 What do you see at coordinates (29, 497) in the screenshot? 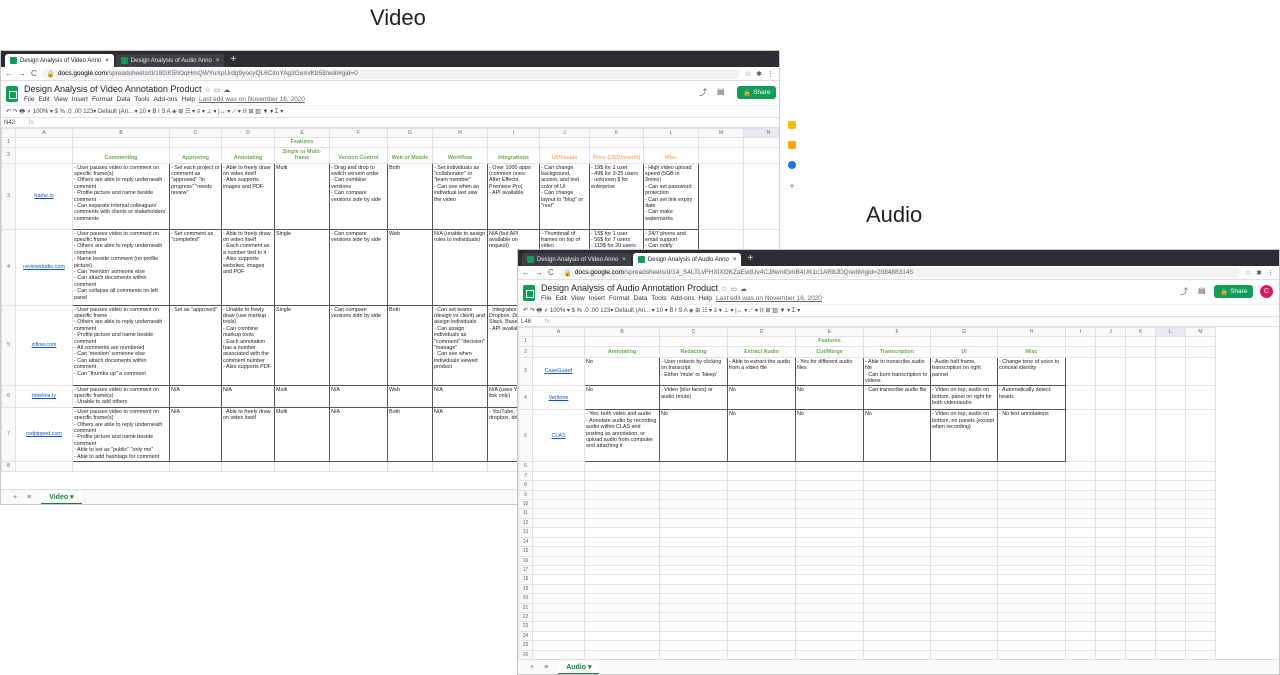
I see `all-sheets-icon: ≡` at bounding box center [29, 497].